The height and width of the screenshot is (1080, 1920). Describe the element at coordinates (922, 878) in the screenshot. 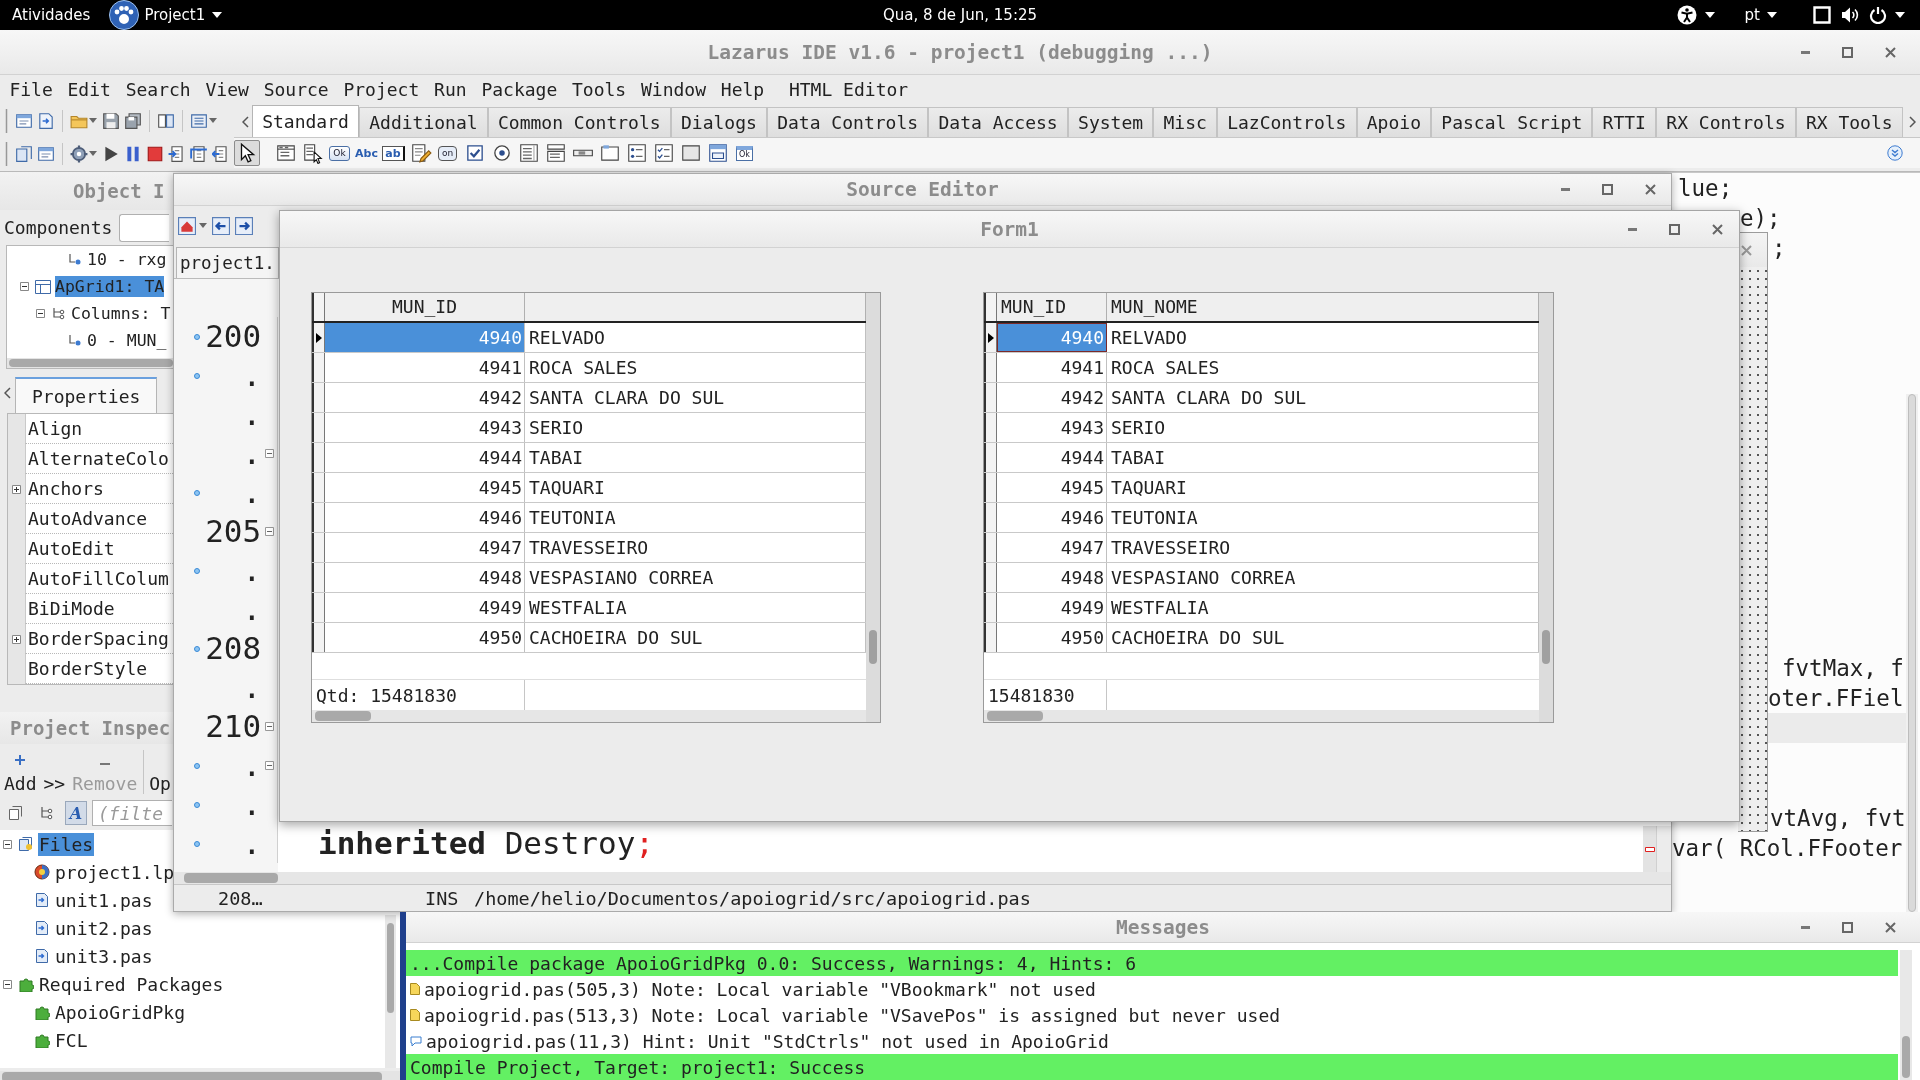

I see `horizontal-scrollbar` at that location.